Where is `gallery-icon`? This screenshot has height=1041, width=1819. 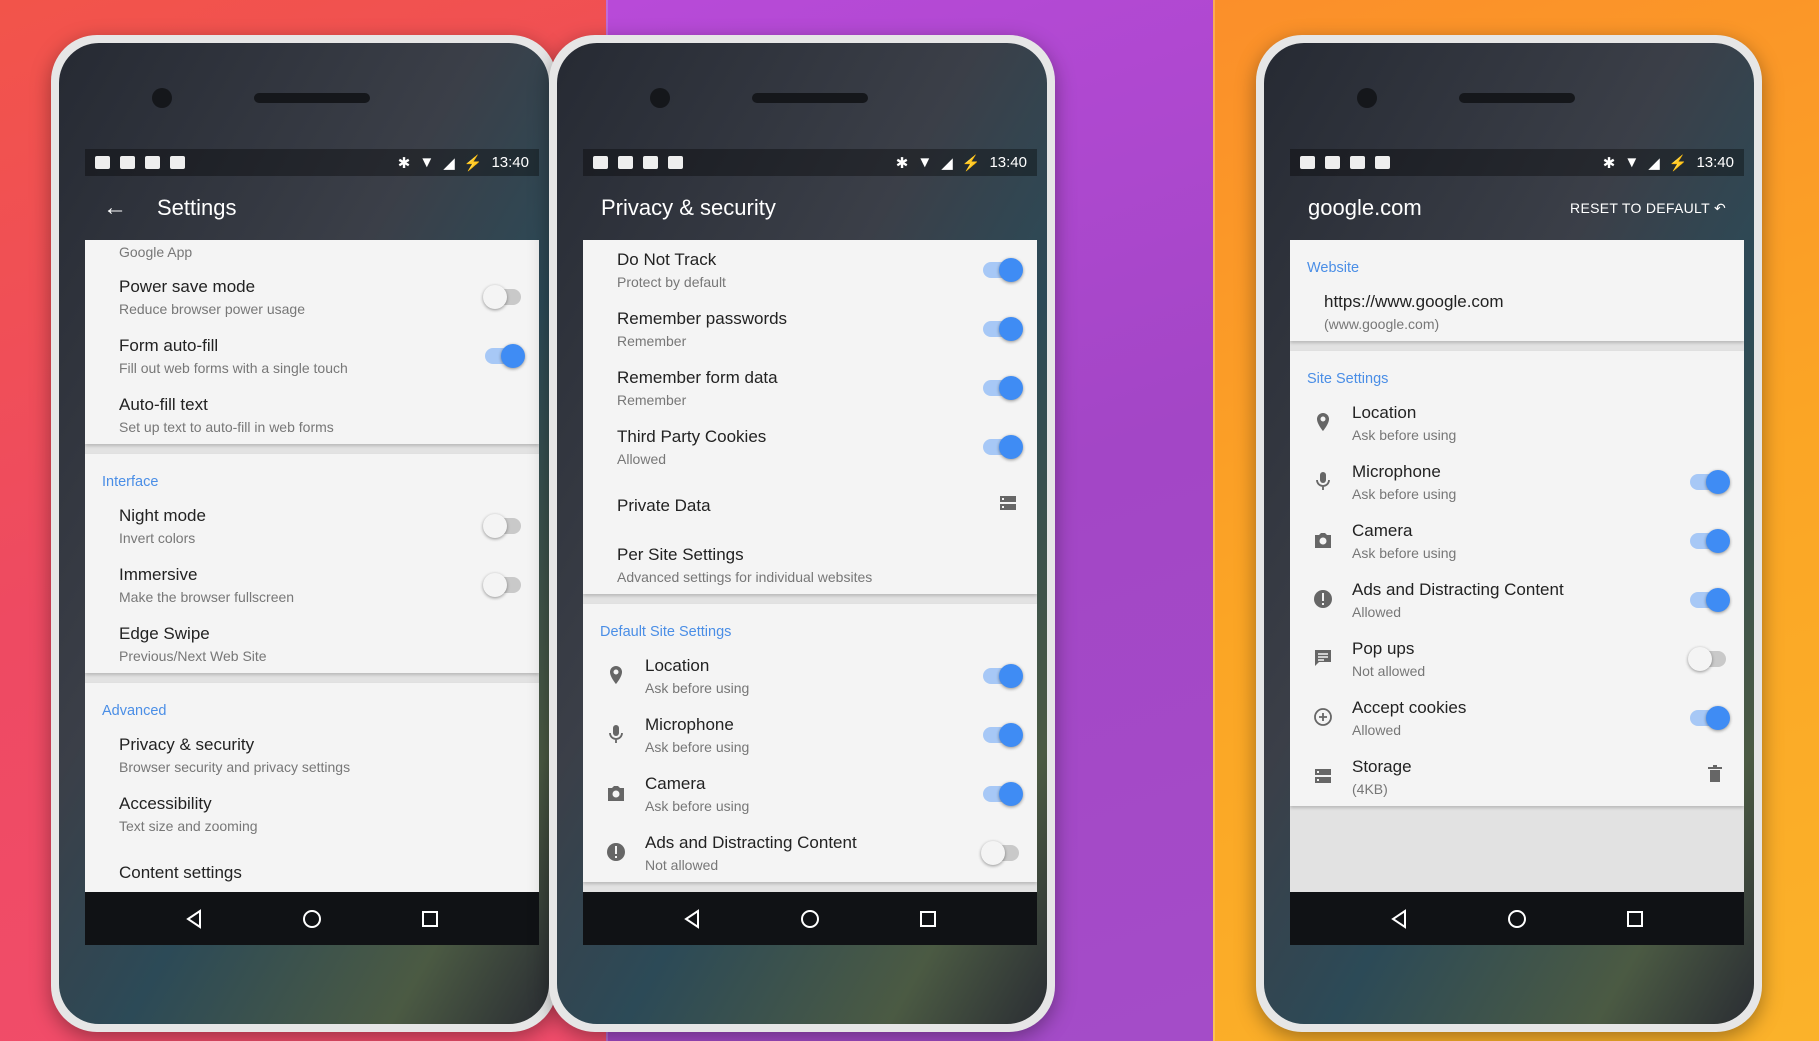
gallery-icon is located at coordinates (1357, 162).